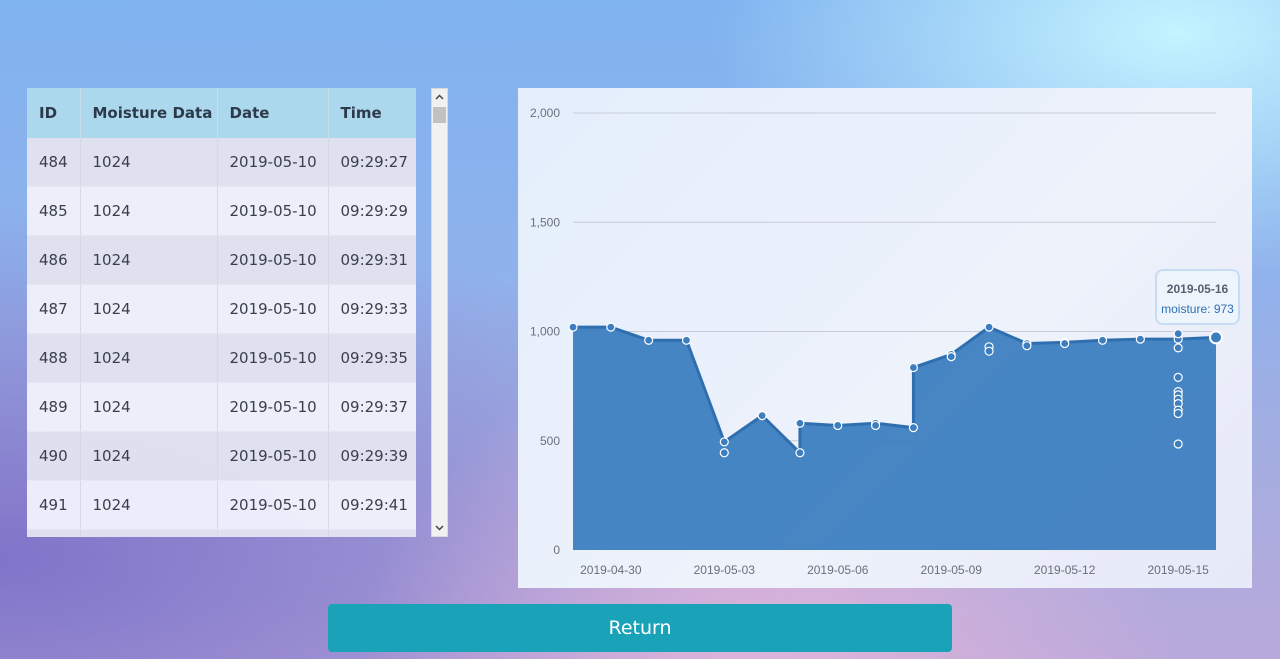 This screenshot has height=659, width=1280. I want to click on x-tick-label: 2019-05-15, so click(1178, 570).